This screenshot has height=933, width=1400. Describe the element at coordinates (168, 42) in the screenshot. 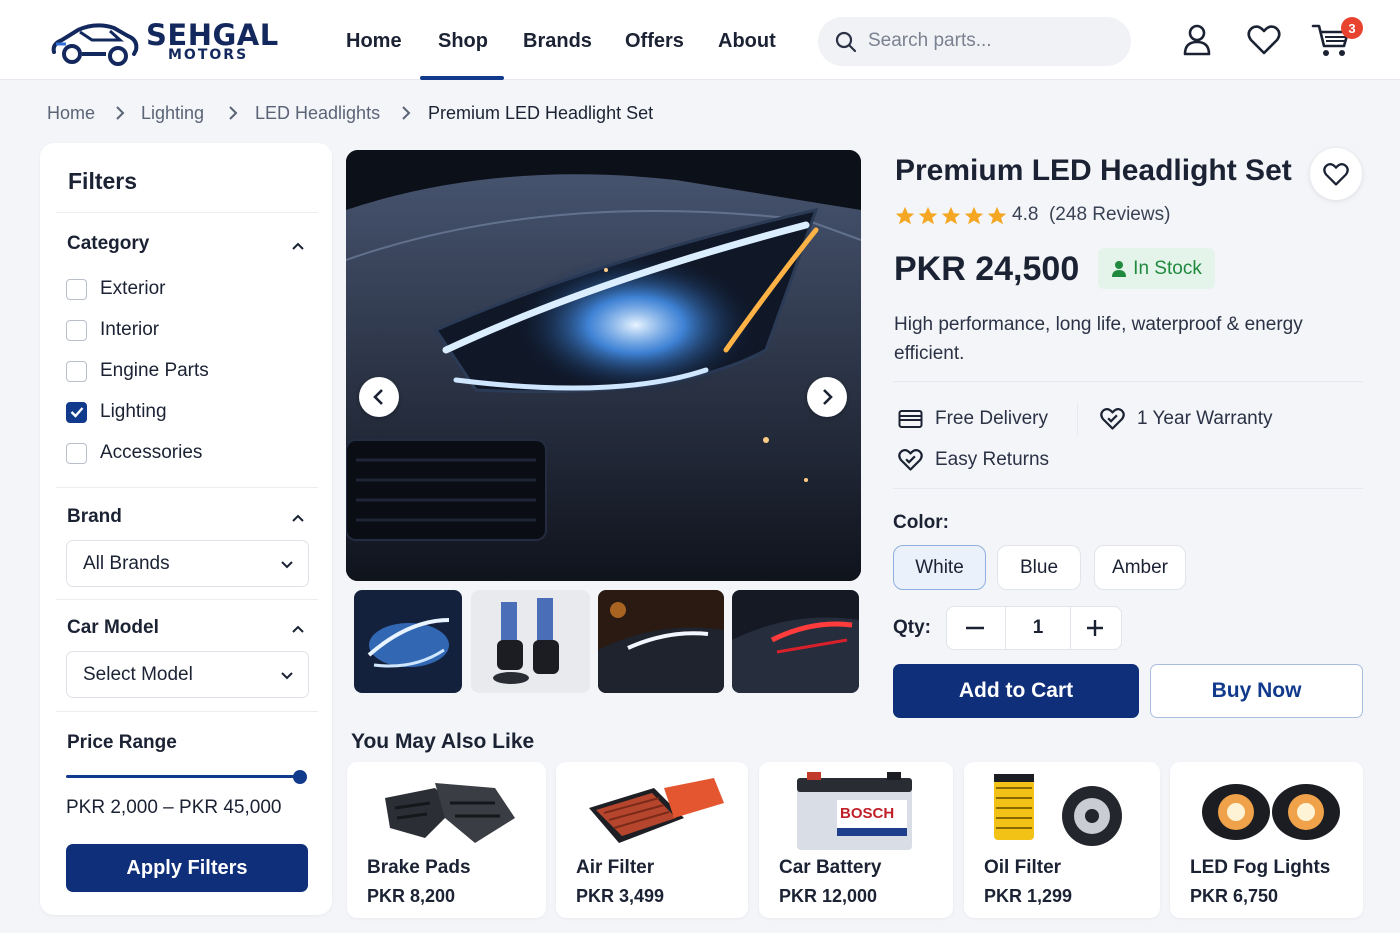

I see `site-logo: SEHGAL MOTORS` at that location.